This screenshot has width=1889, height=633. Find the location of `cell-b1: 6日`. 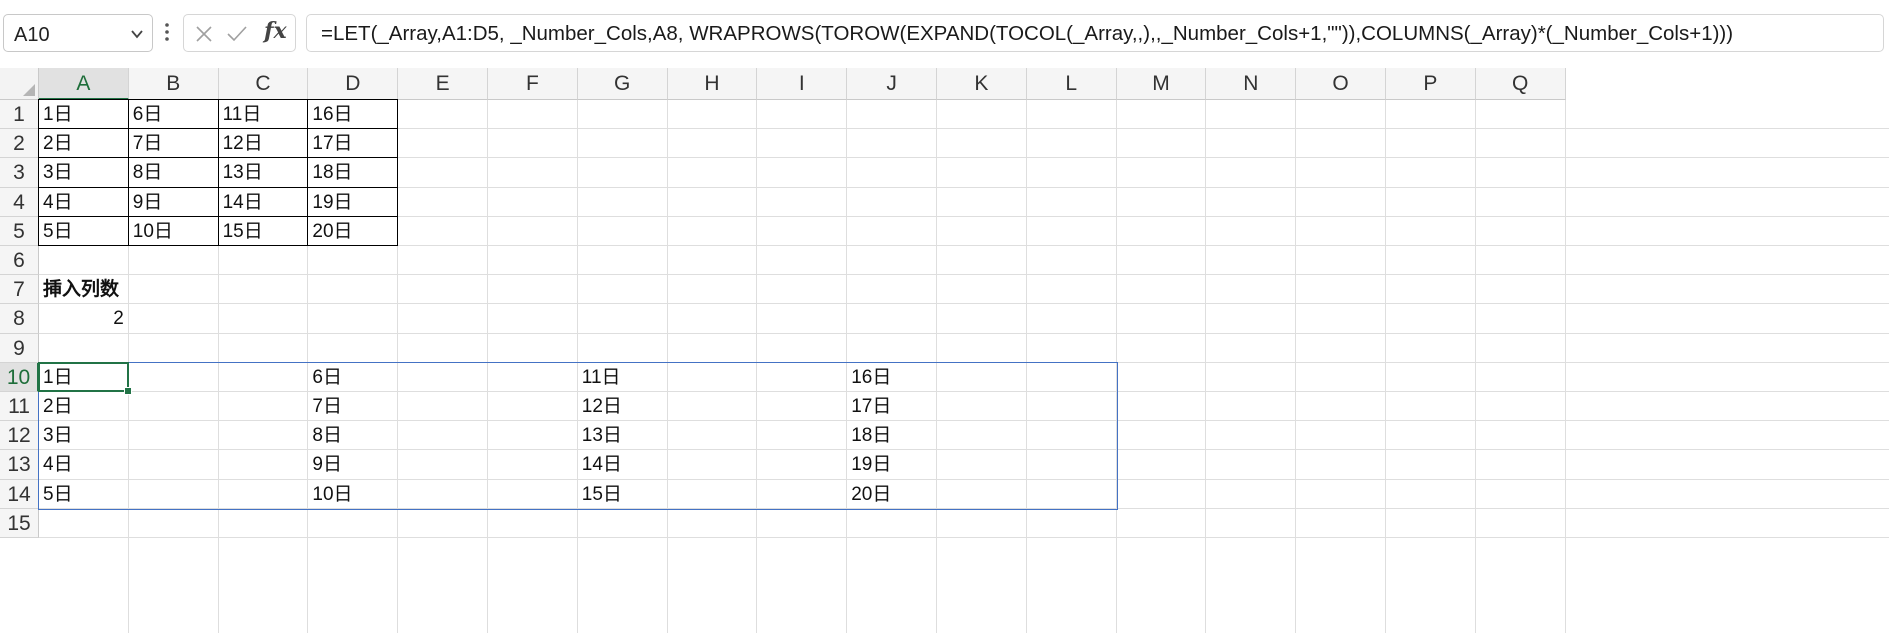

cell-b1: 6日 is located at coordinates (173, 114).